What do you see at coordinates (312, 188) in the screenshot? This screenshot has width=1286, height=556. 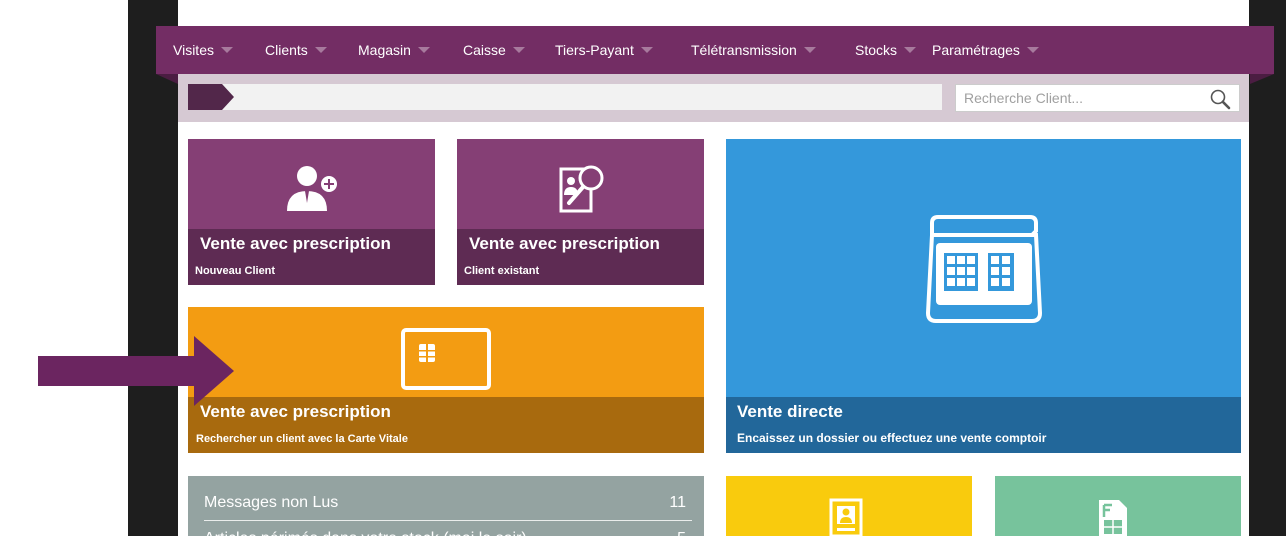 I see `user-add-icon` at bounding box center [312, 188].